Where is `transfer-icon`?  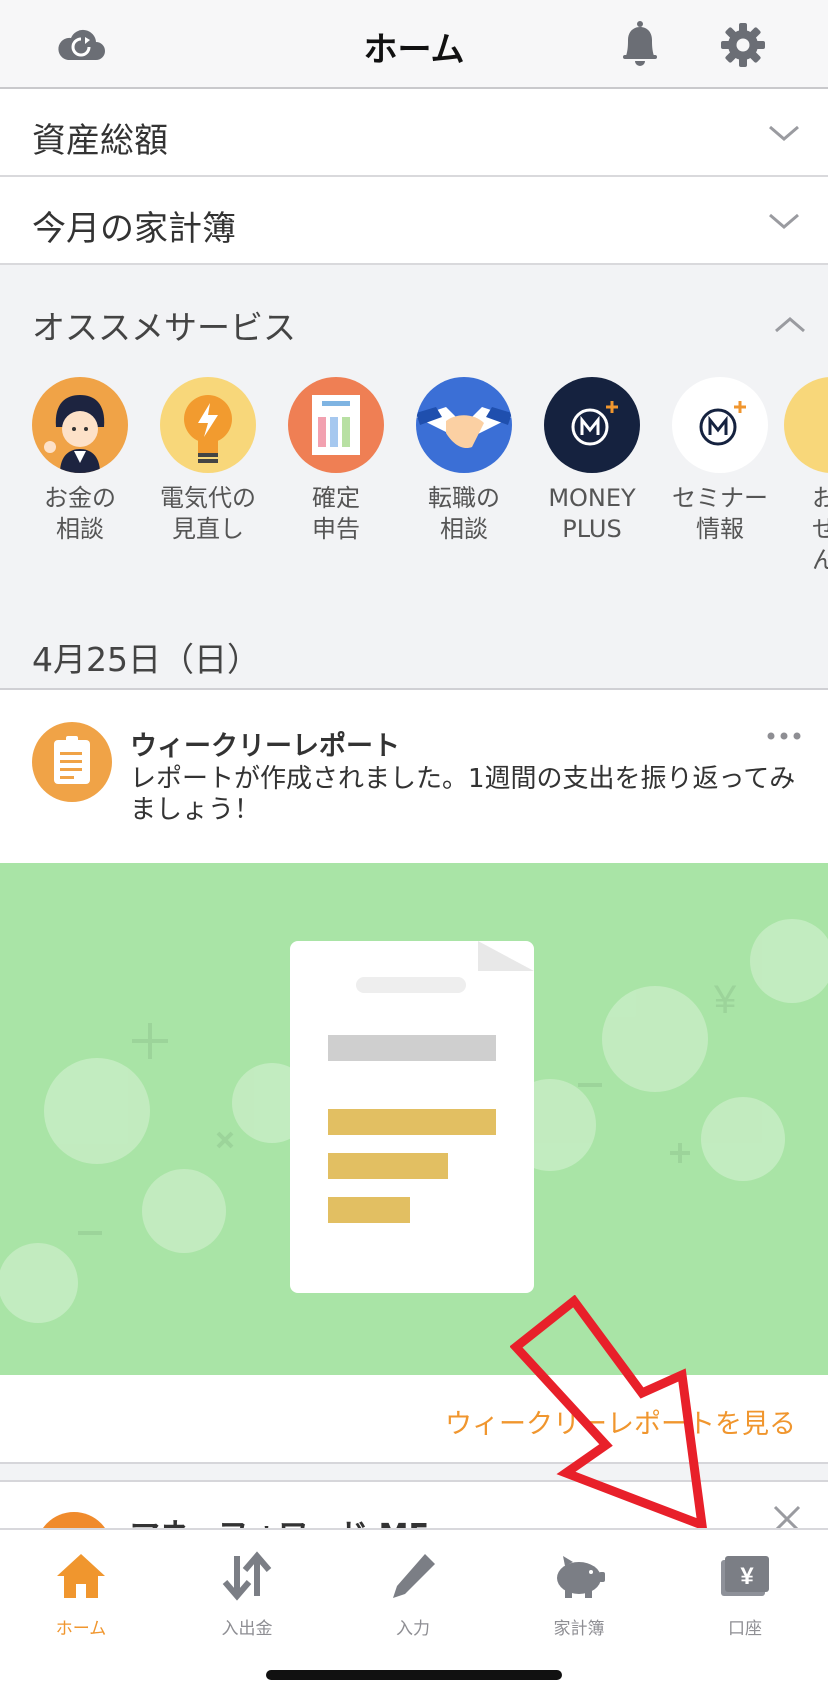
transfer-icon is located at coordinates (247, 1576).